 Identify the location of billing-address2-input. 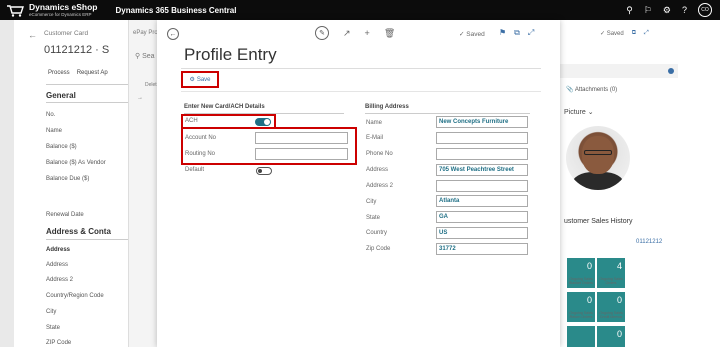
(482, 186).